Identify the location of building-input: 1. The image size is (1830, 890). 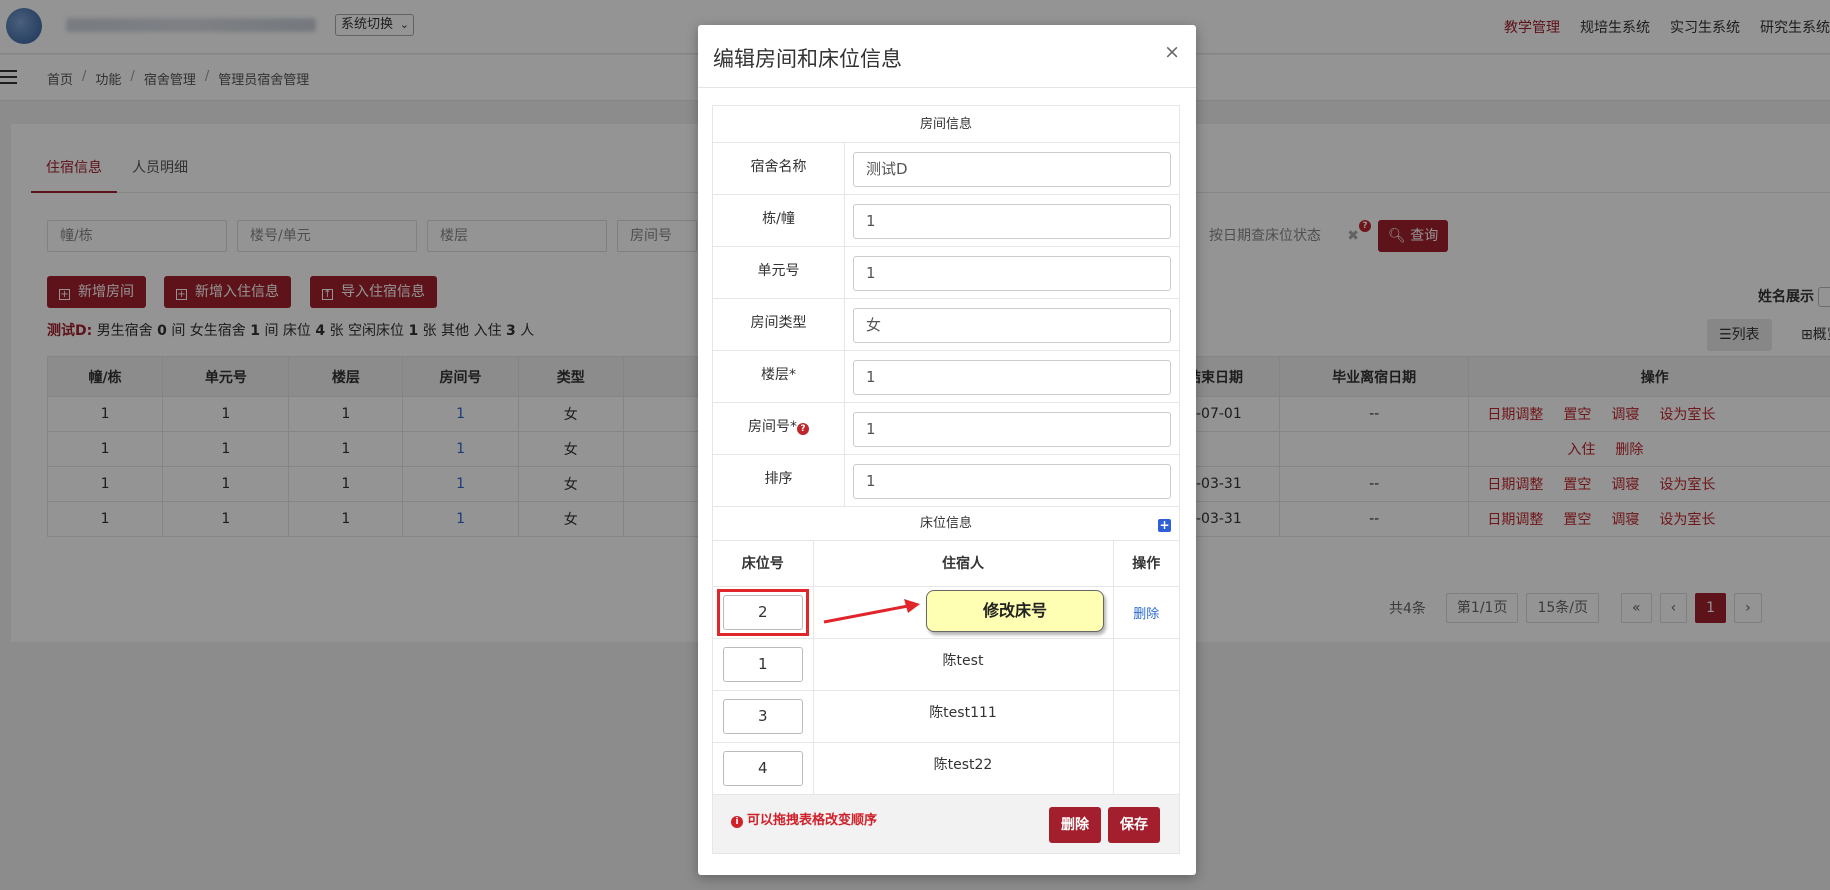
(1012, 221).